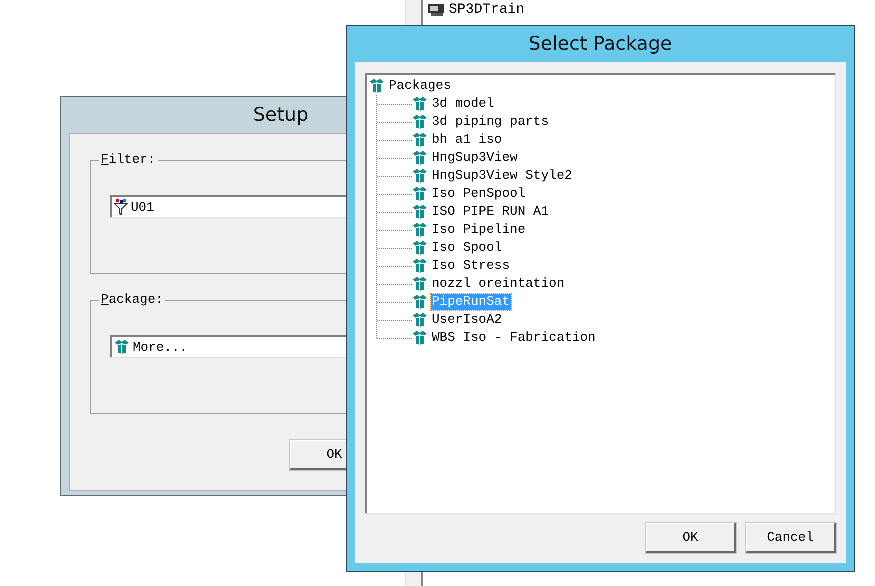  What do you see at coordinates (600, 44) in the screenshot?
I see `window-title: Select Package` at bounding box center [600, 44].